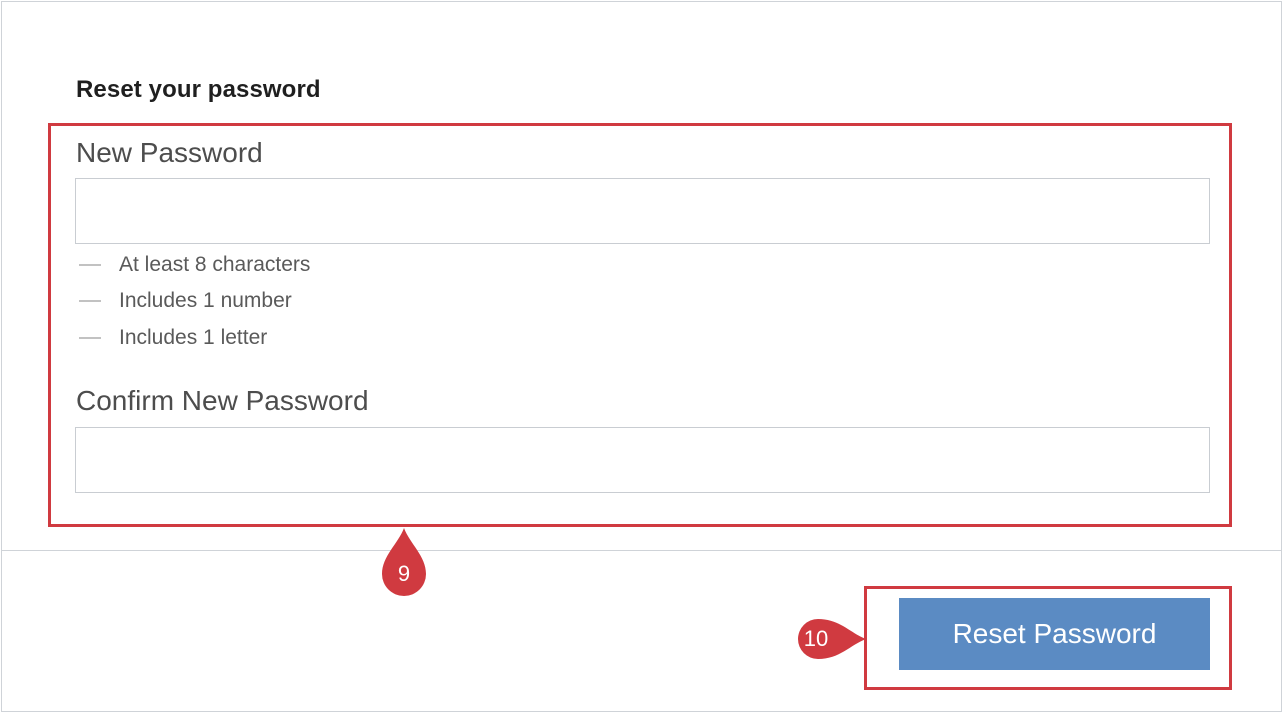 The height and width of the screenshot is (714, 1285). What do you see at coordinates (816, 638) in the screenshot?
I see `callout-number: 10` at bounding box center [816, 638].